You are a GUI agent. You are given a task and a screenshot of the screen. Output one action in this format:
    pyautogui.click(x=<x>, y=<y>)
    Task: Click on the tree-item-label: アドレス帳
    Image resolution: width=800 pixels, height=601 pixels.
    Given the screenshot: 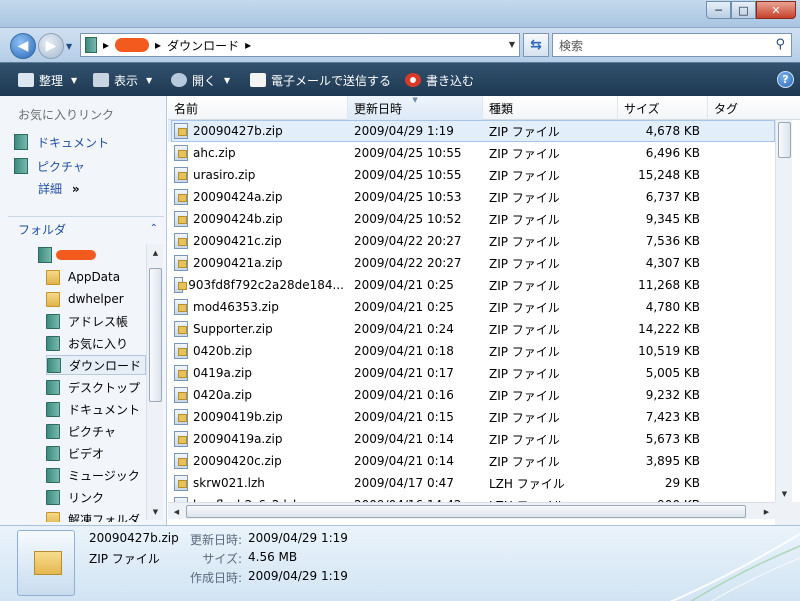 What is the action you would take?
    pyautogui.click(x=98, y=321)
    